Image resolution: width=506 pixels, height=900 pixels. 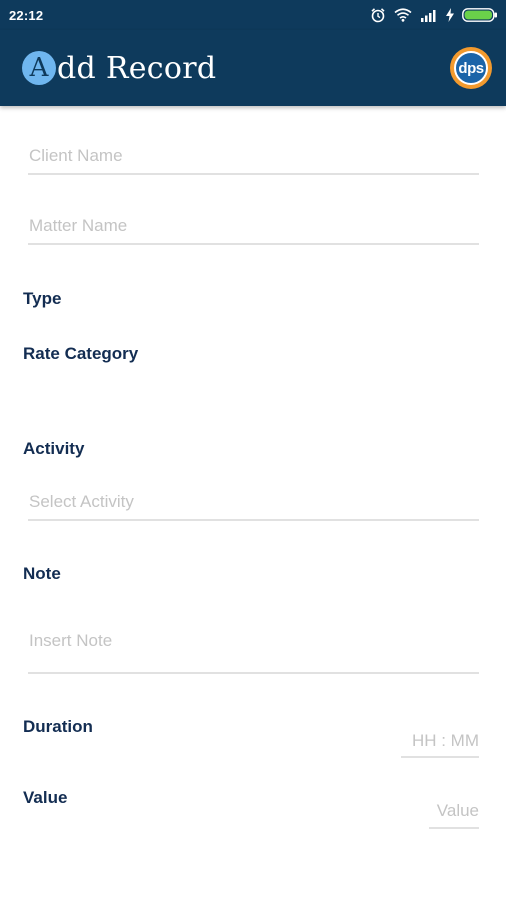 What do you see at coordinates (253, 652) in the screenshot?
I see `note-field: Insert Note` at bounding box center [253, 652].